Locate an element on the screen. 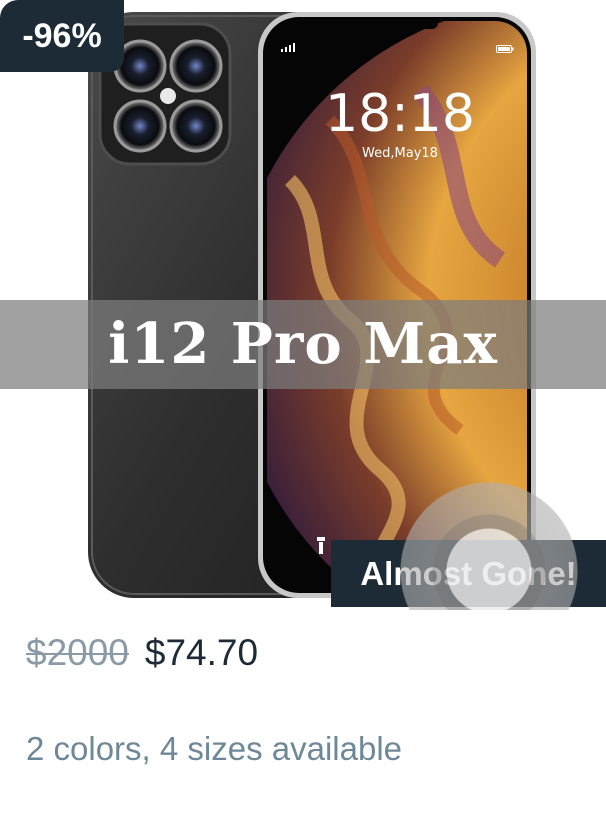 The width and height of the screenshot is (606, 828). availability-text: 2 colors, 4 sizes available is located at coordinates (214, 748).